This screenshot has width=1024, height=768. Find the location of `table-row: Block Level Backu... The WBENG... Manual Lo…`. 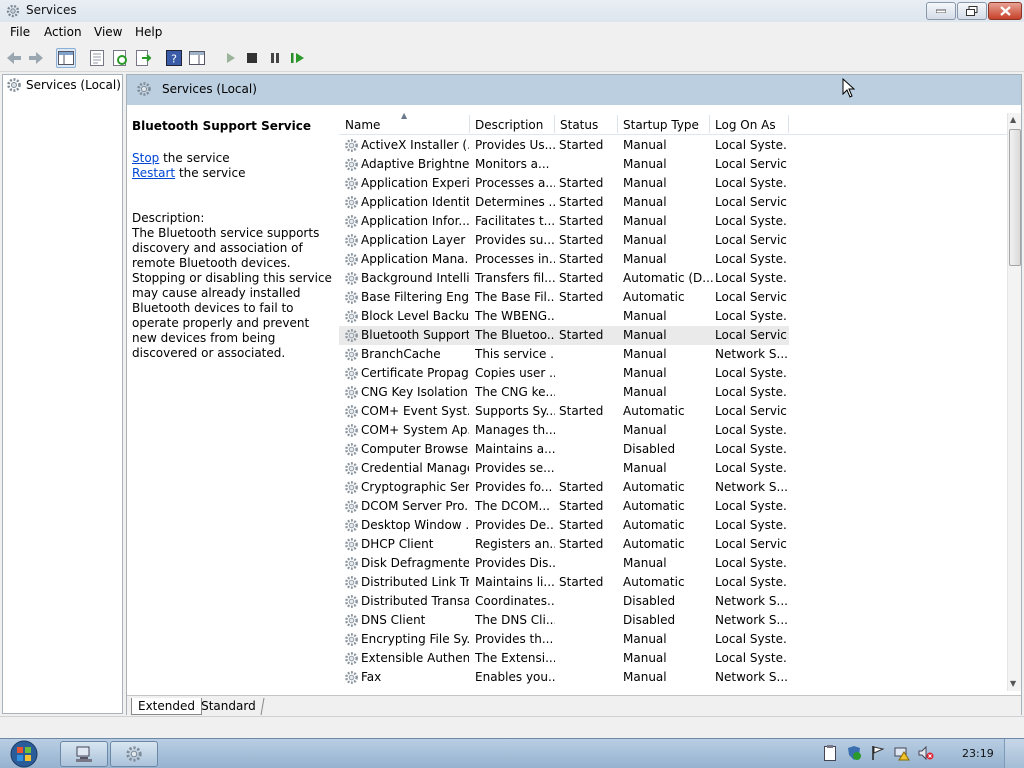

table-row: Block Level Backu... The WBENG... Manual Lo… is located at coordinates (564, 316).